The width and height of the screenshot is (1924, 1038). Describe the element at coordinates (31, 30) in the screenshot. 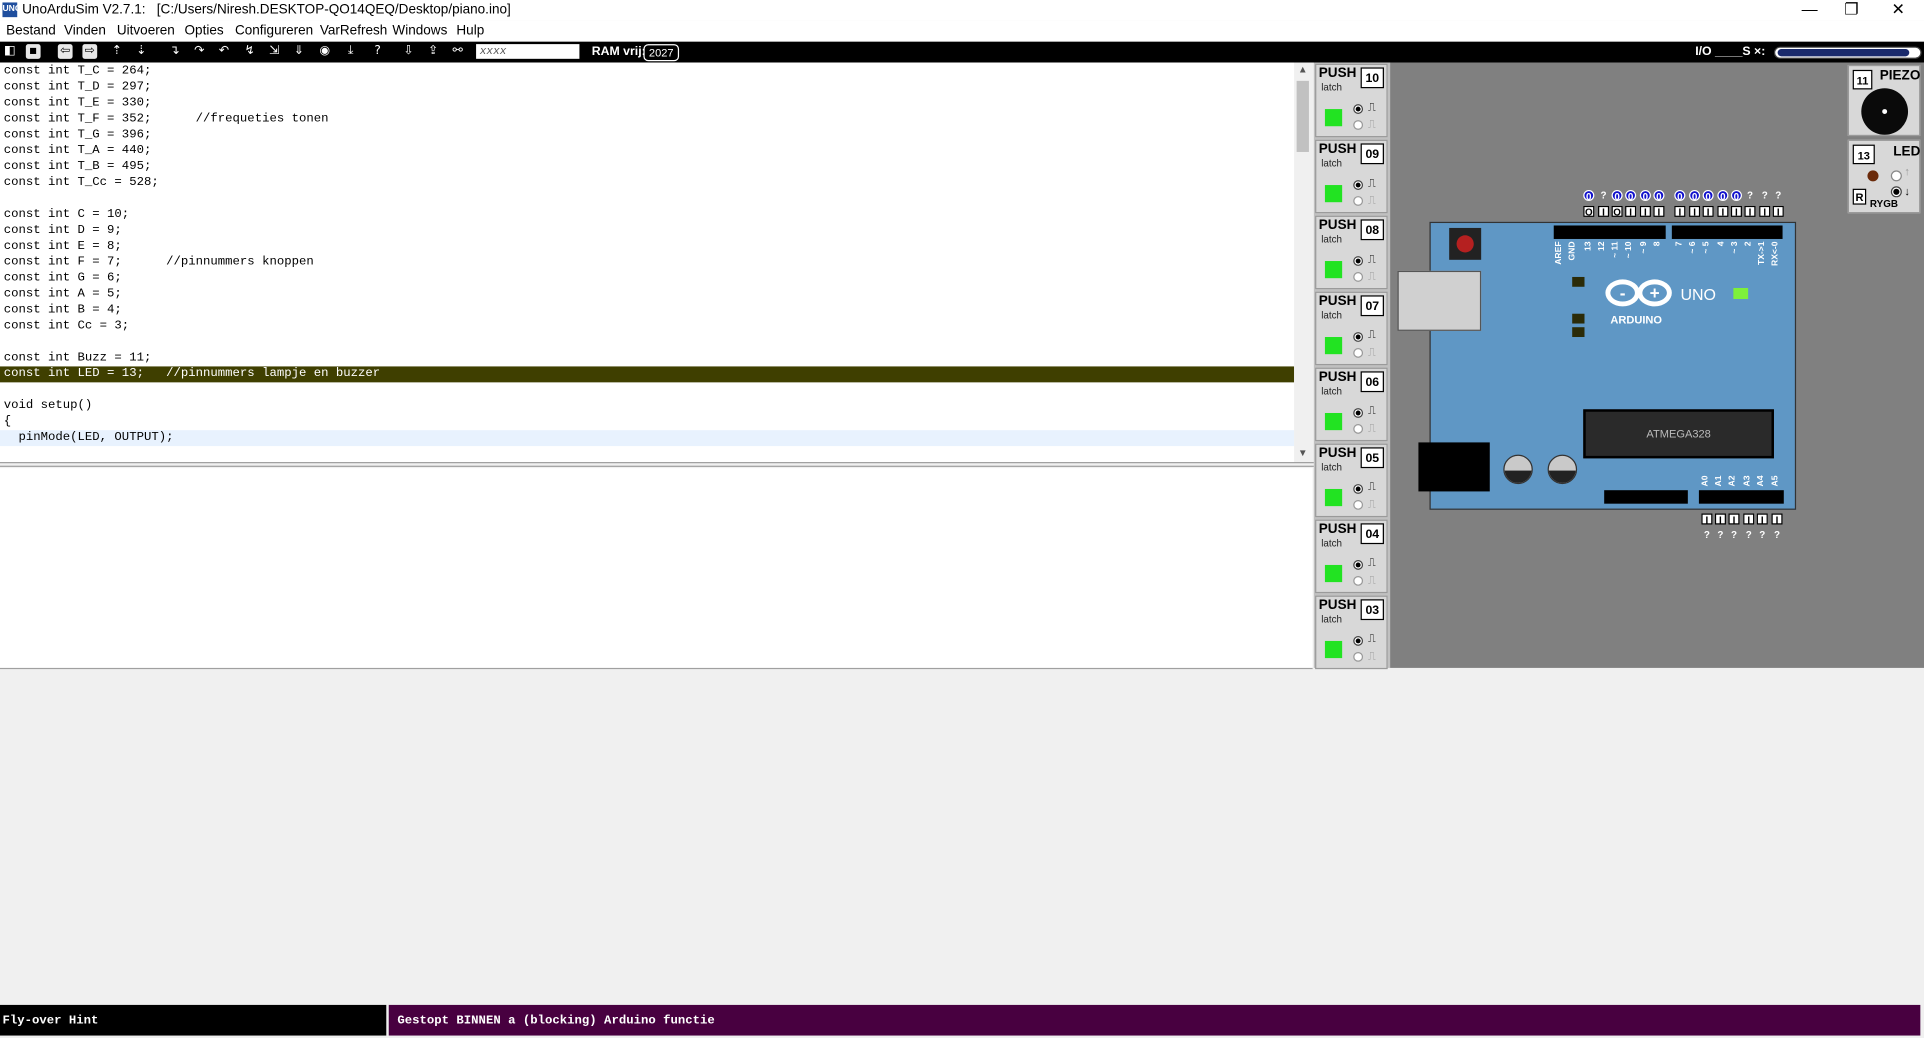

I see `menu-bestand: Bestand` at that location.